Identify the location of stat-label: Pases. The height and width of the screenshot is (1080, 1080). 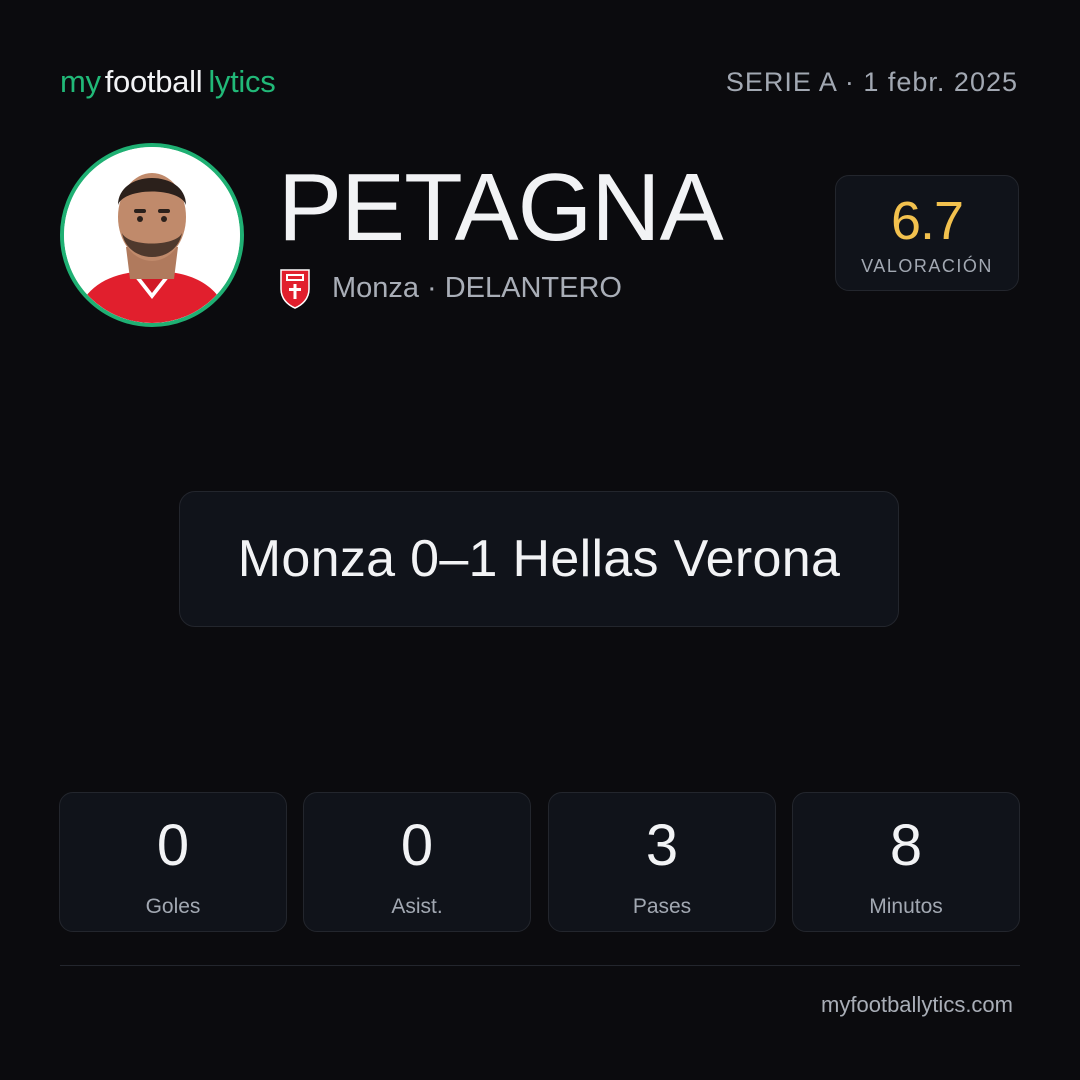
(662, 906).